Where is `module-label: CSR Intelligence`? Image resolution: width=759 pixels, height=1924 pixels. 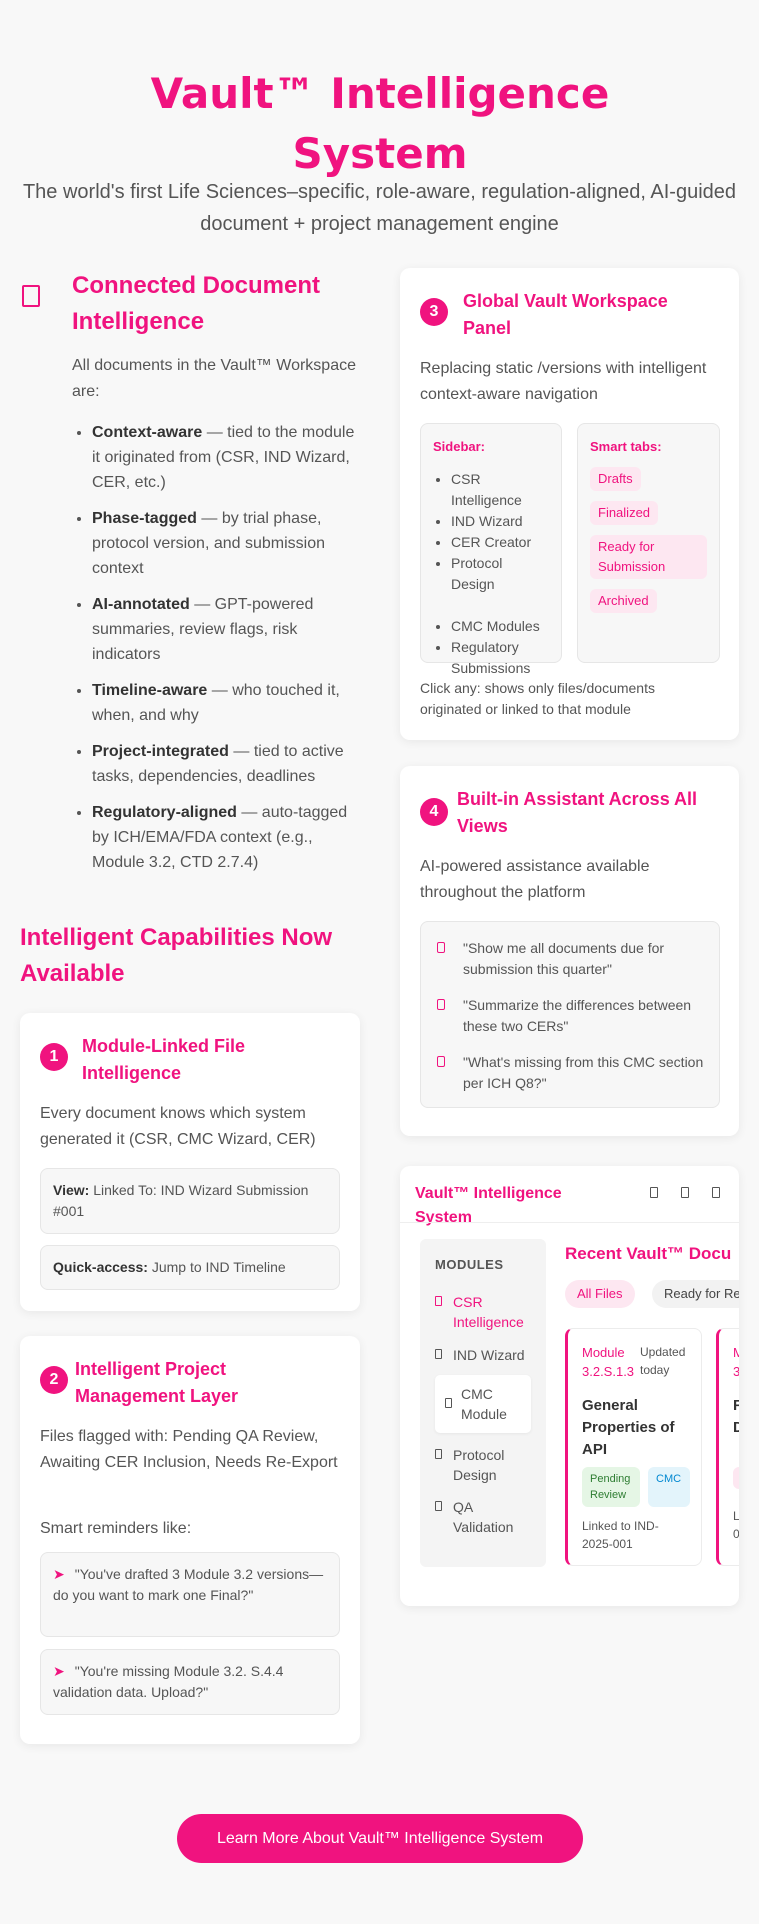
module-label: CSR Intelligence is located at coordinates (488, 1312).